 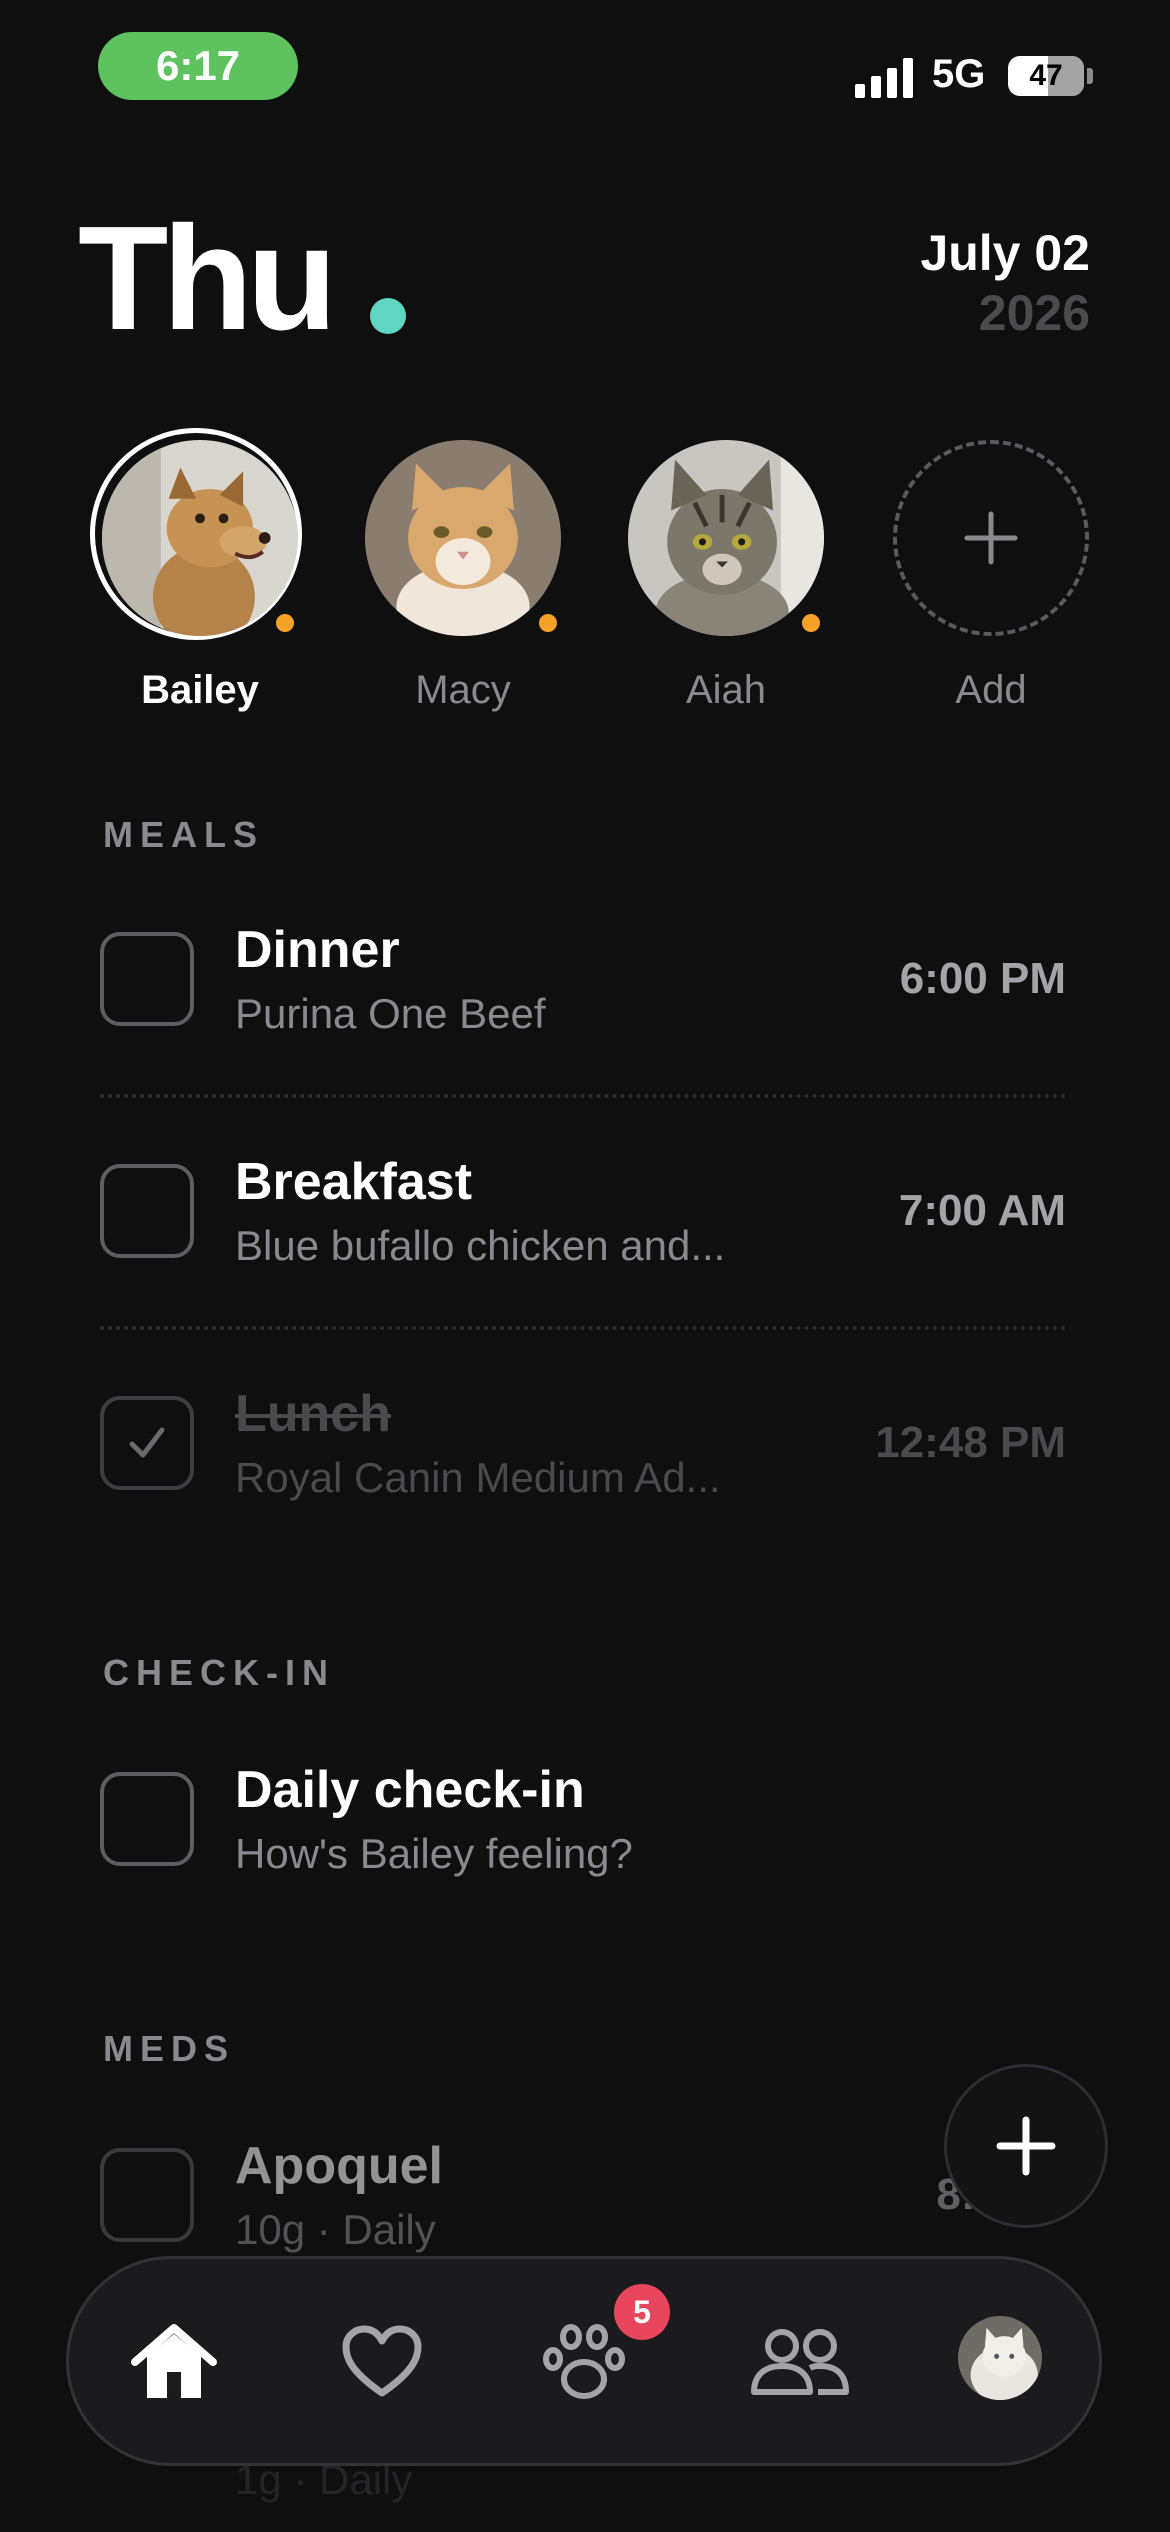 What do you see at coordinates (585, 65) in the screenshot?
I see `status-bar: 6:17 5G 47` at bounding box center [585, 65].